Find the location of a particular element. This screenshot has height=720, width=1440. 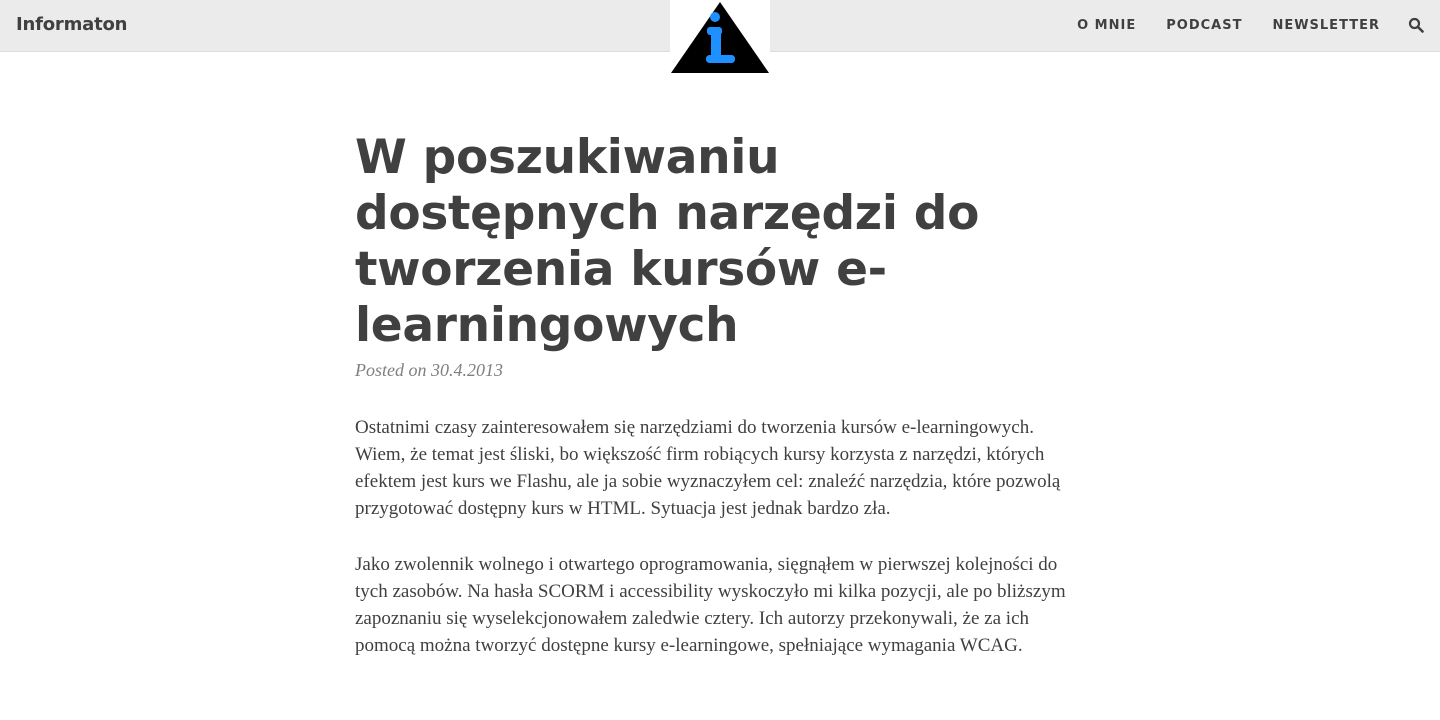

search-icon is located at coordinates (1416, 25).